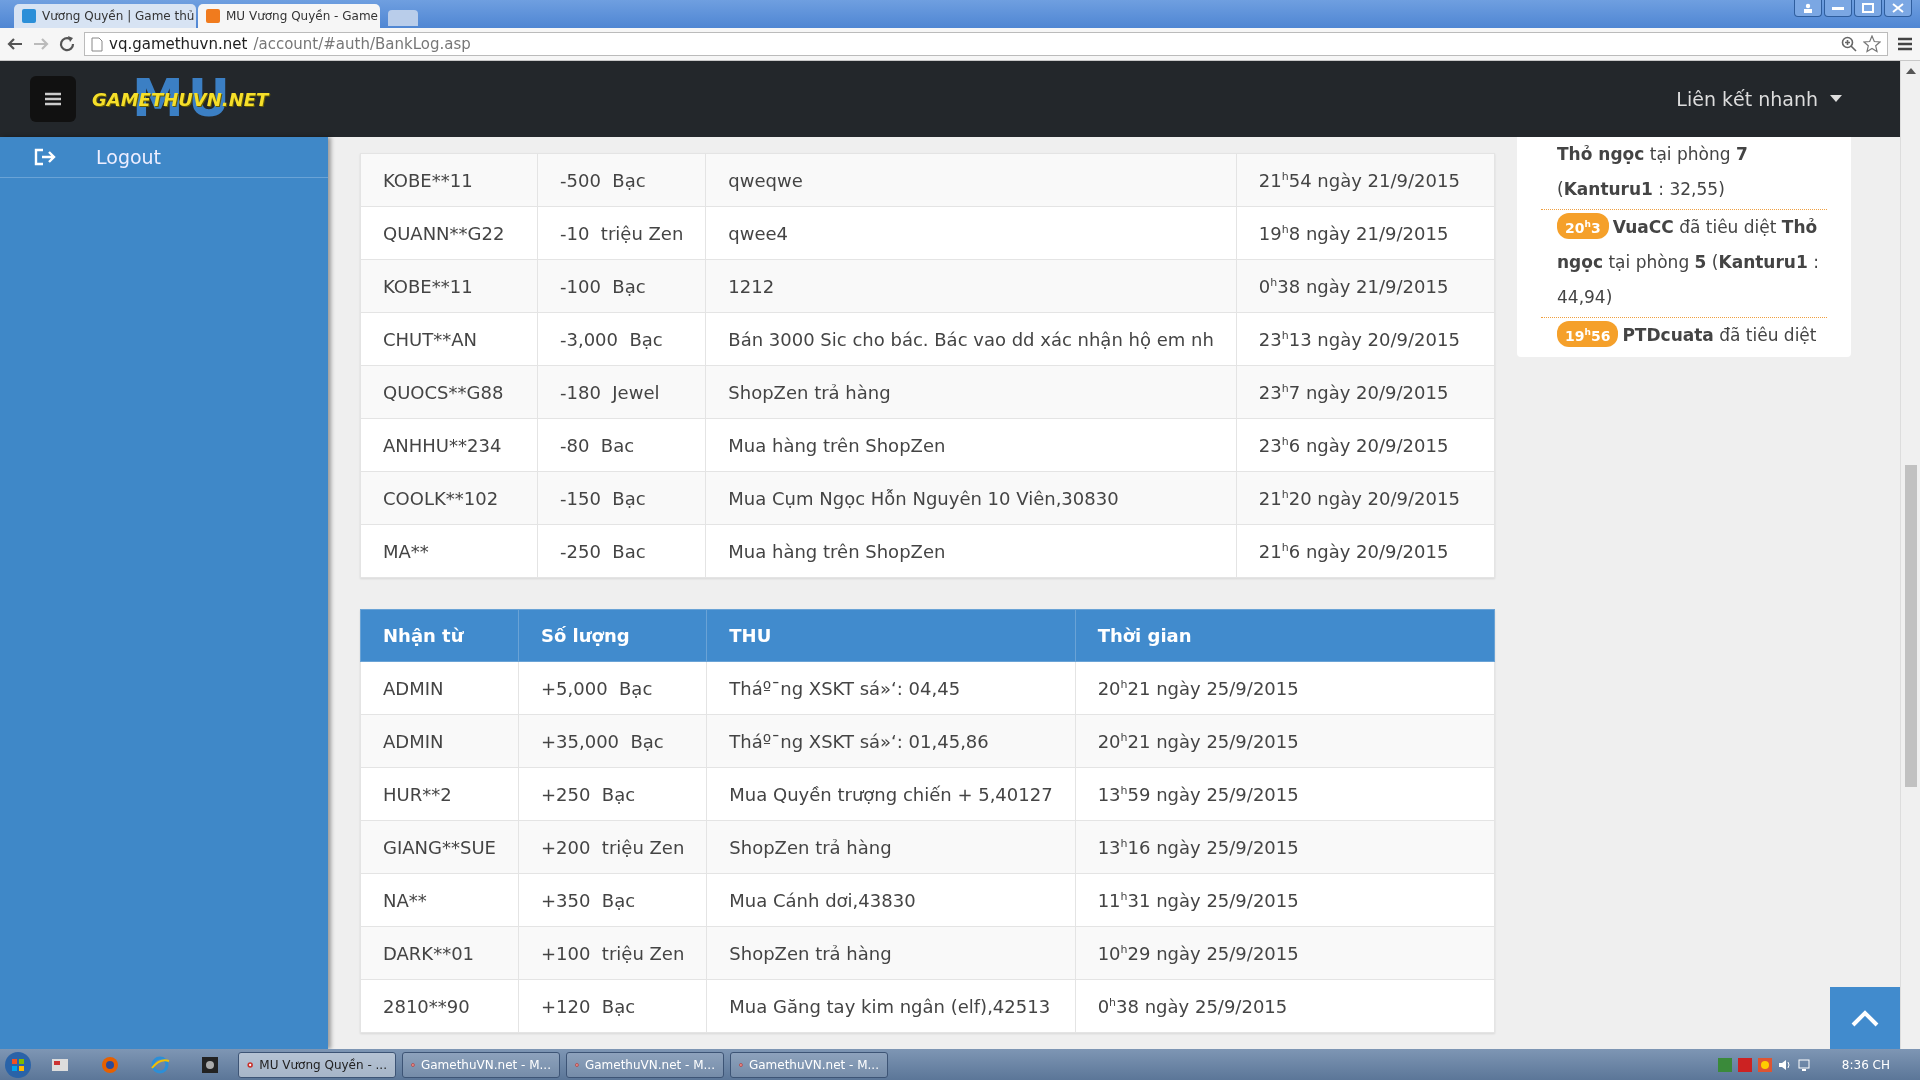 This screenshot has height=1080, width=1920. What do you see at coordinates (439, 953) in the screenshot?
I see `table-cell: DARK**01` at bounding box center [439, 953].